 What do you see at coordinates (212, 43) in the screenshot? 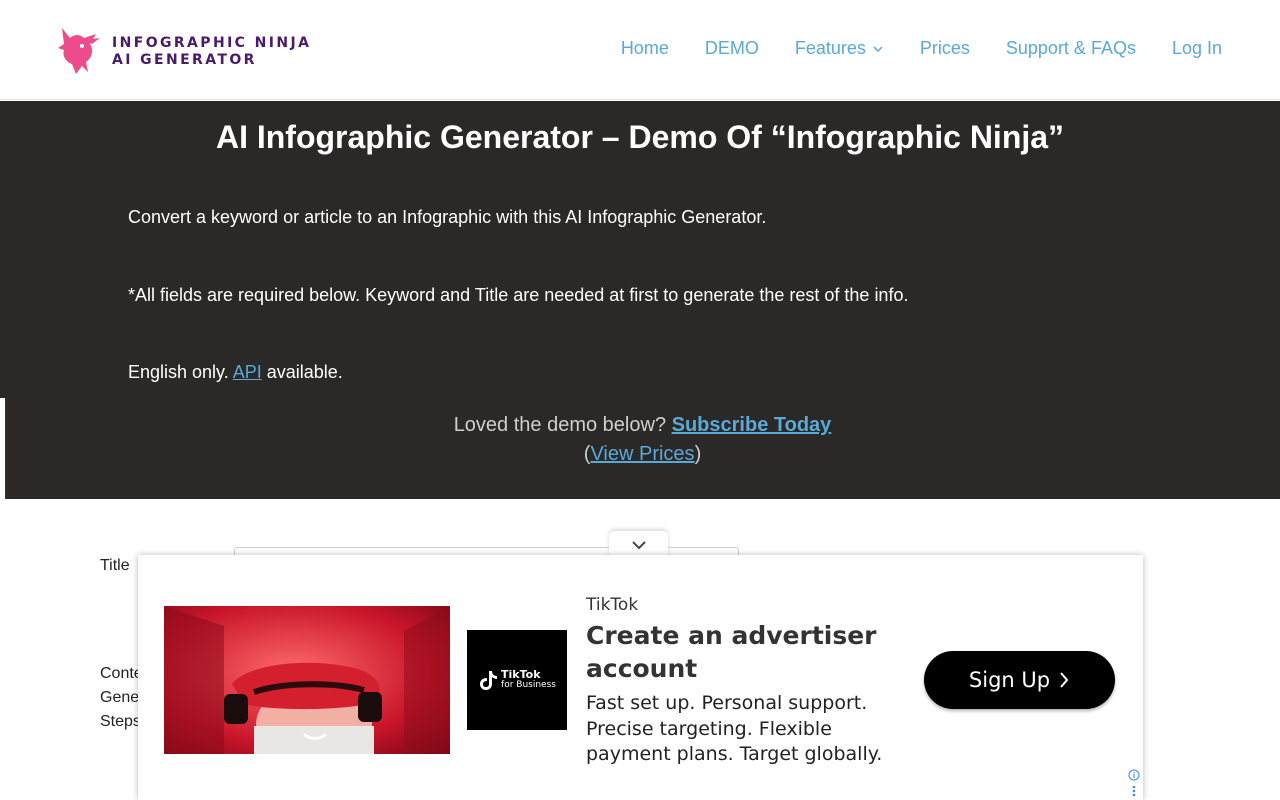
I see `logo-line-1: INFOGRAPHIC NINJA` at bounding box center [212, 43].